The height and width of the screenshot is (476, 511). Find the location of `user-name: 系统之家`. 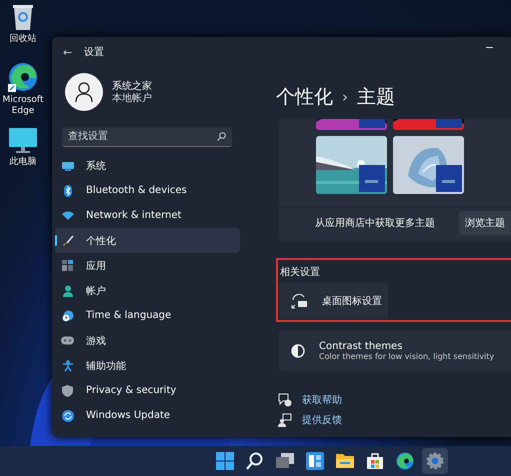

user-name: 系统之家 is located at coordinates (132, 86).